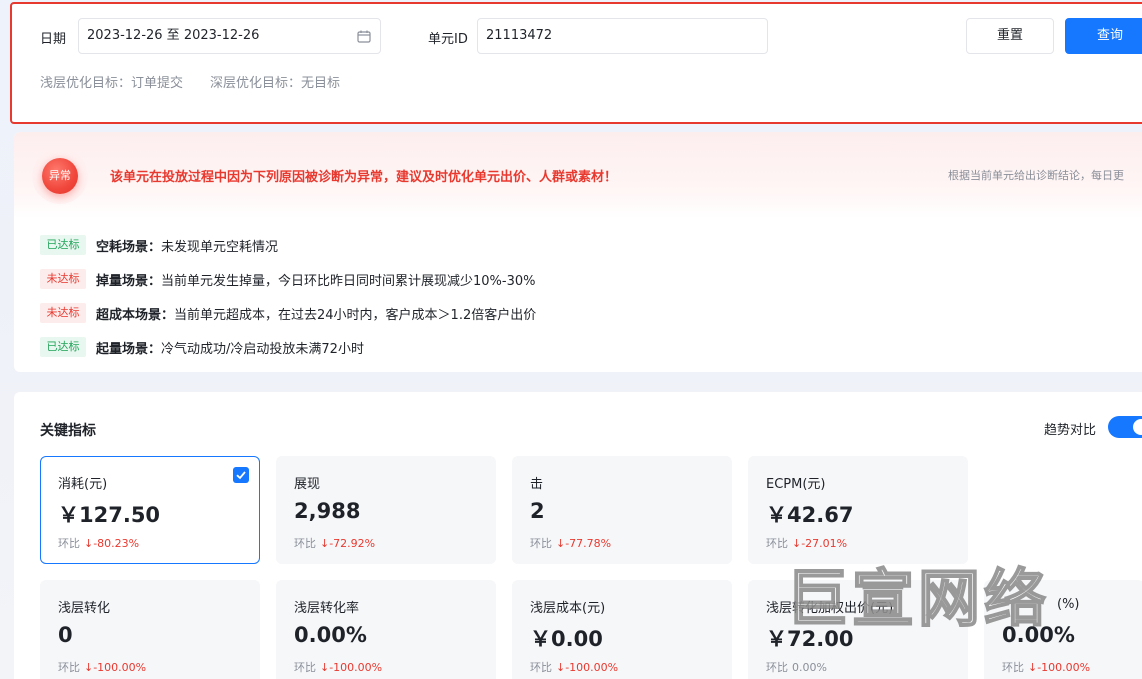  I want to click on metric-compare: 环比 ↓-72.92%, so click(334, 543).